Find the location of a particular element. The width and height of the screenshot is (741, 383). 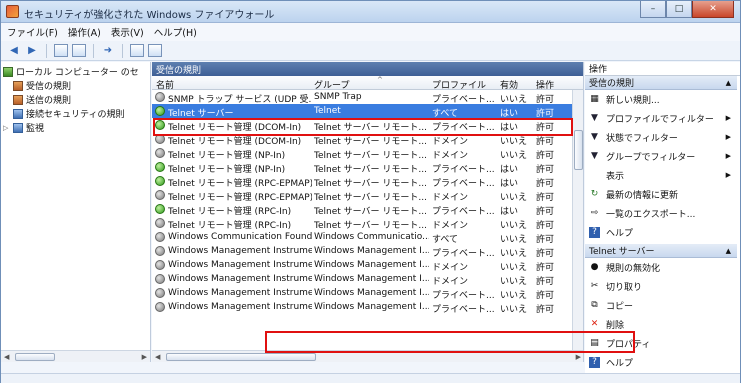

rules-horizontal-scrollbar: ◀ ▶ is located at coordinates (367, 356).